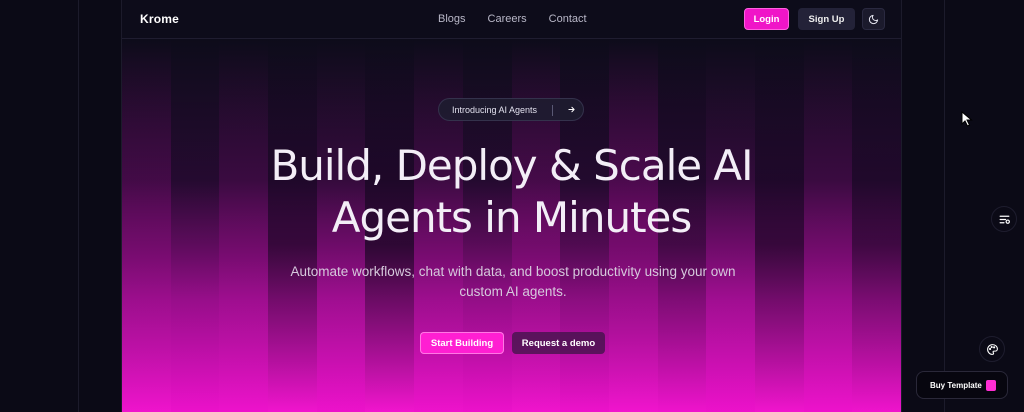 The image size is (1024, 412). Describe the element at coordinates (511, 165) in the screenshot. I see `hero-title-line-1: Build, Deploy & Scale AI` at that location.